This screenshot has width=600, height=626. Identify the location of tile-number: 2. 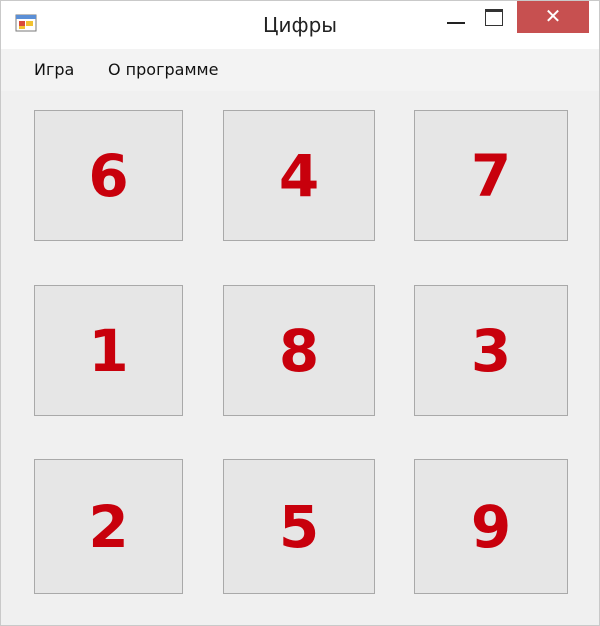
(108, 526).